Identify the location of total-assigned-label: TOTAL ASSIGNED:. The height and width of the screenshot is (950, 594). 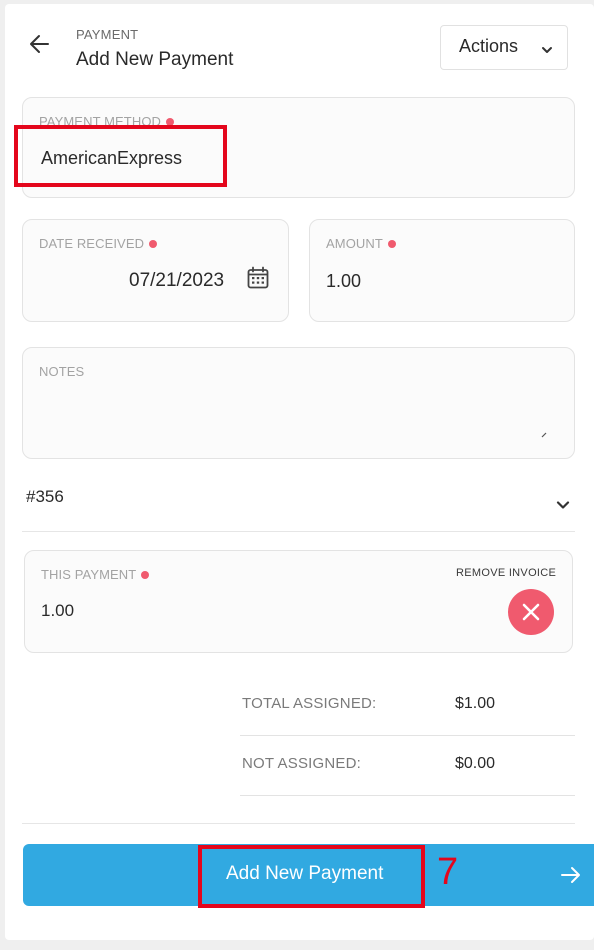
(309, 703).